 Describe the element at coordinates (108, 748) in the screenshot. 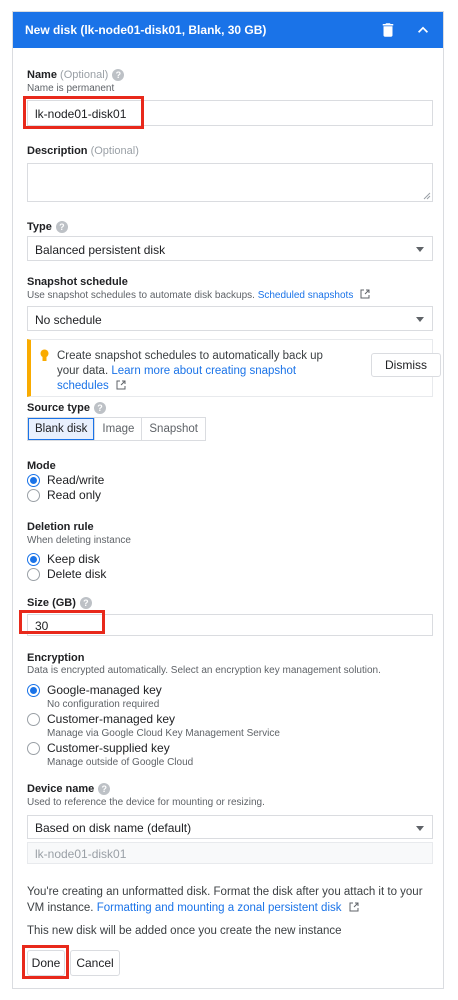

I see `customer-supplied-label: Customer-supplied key` at that location.